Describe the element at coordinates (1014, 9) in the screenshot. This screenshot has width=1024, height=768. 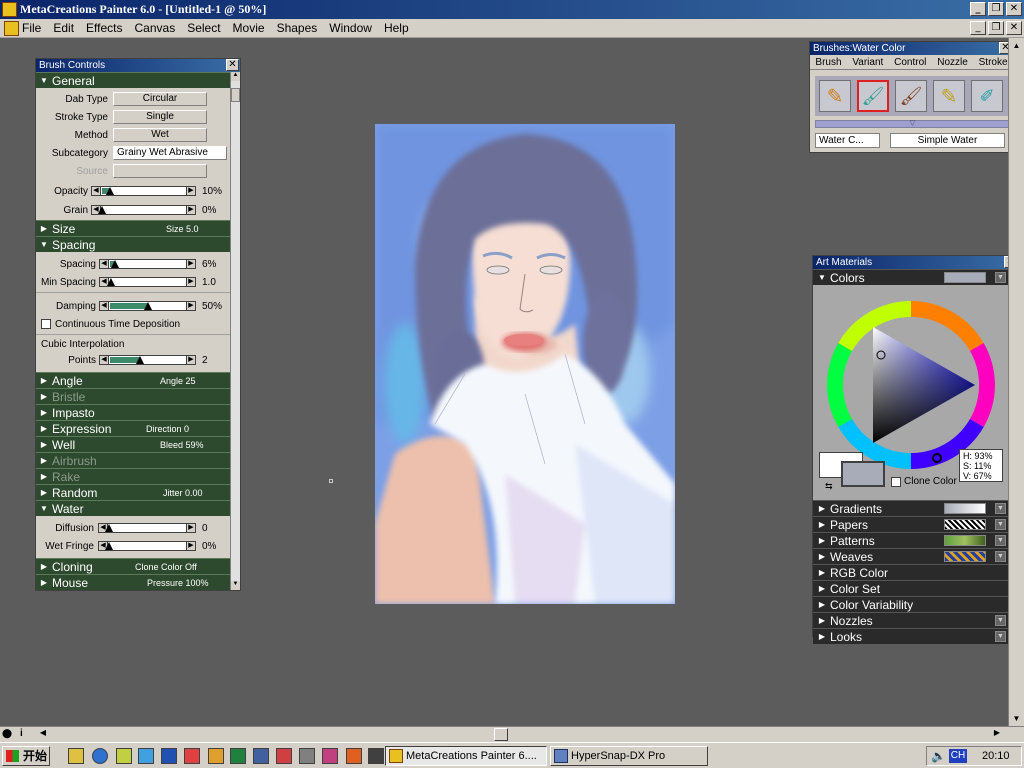
I see `close-button: ✕` at that location.